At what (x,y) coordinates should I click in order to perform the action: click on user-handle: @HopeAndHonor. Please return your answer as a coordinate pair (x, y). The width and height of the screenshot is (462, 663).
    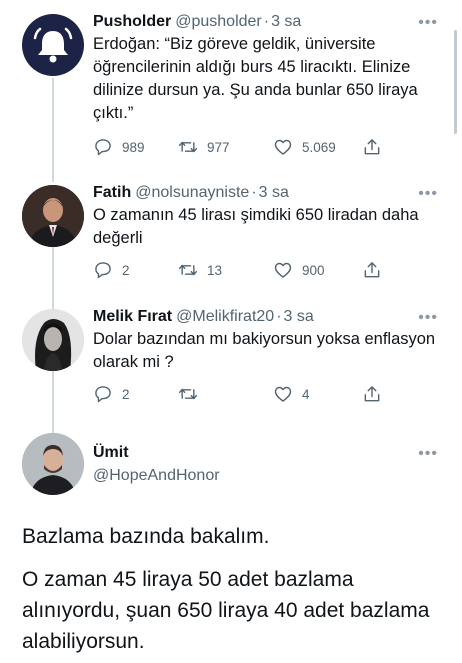
    Looking at the image, I should click on (156, 475).